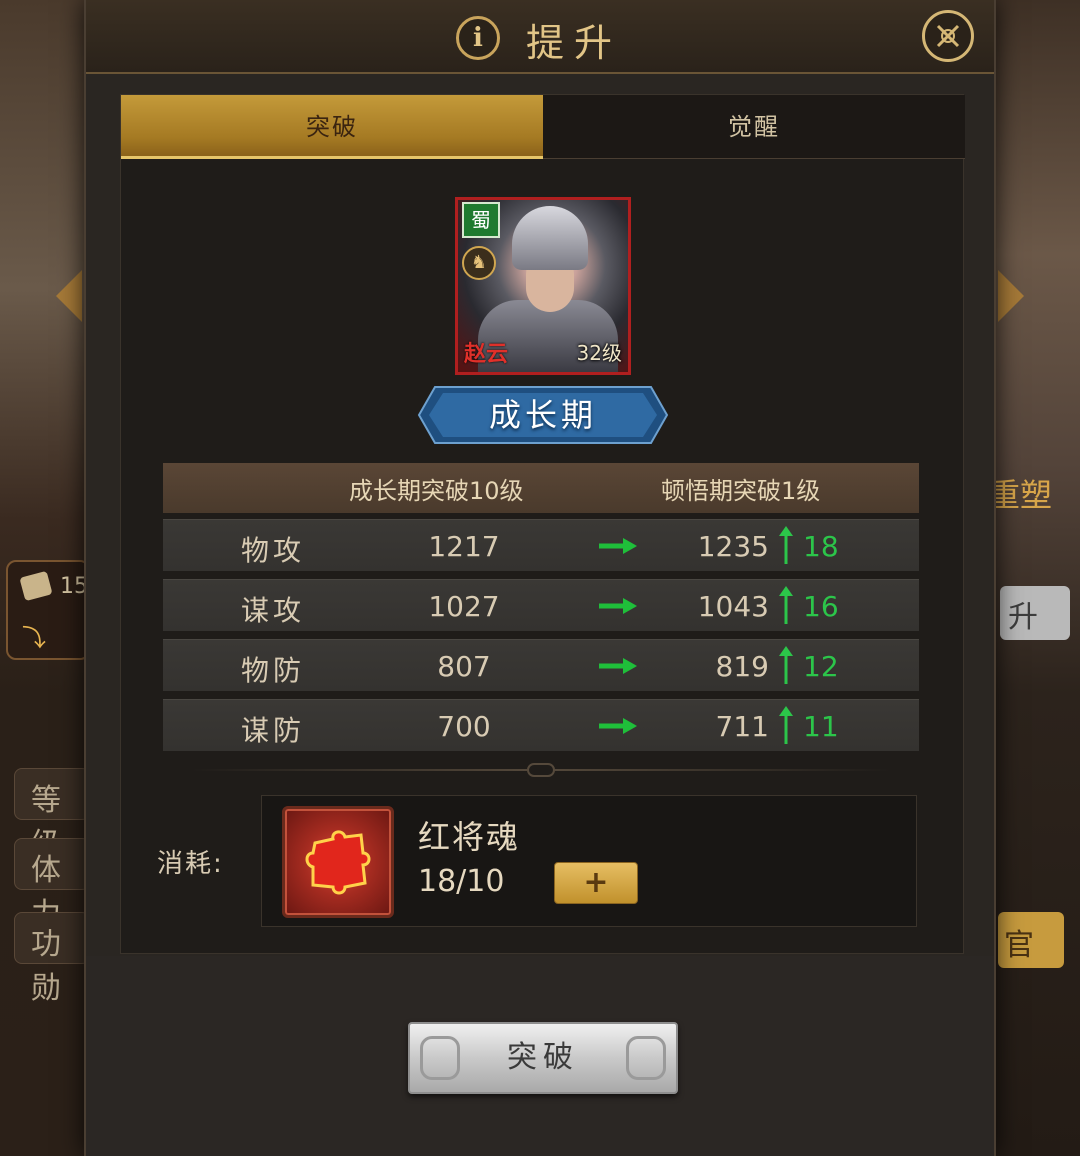  What do you see at coordinates (464, 546) in the screenshot?
I see `stat-from: 1217` at bounding box center [464, 546].